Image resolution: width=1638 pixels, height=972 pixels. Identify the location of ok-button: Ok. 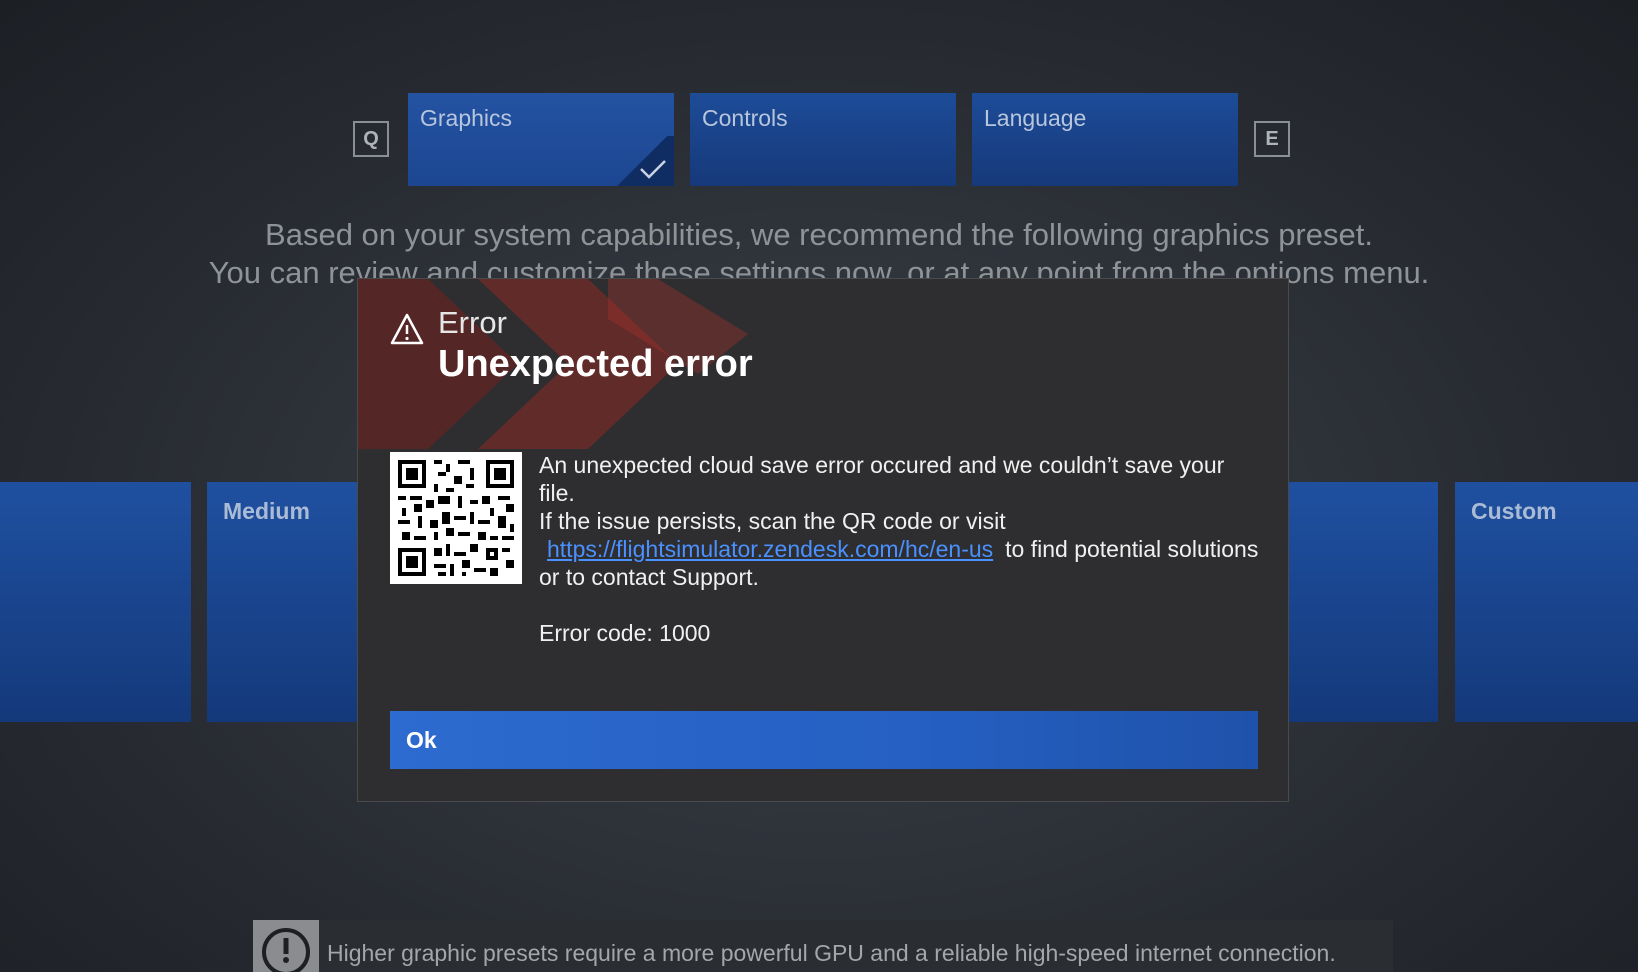
(824, 740).